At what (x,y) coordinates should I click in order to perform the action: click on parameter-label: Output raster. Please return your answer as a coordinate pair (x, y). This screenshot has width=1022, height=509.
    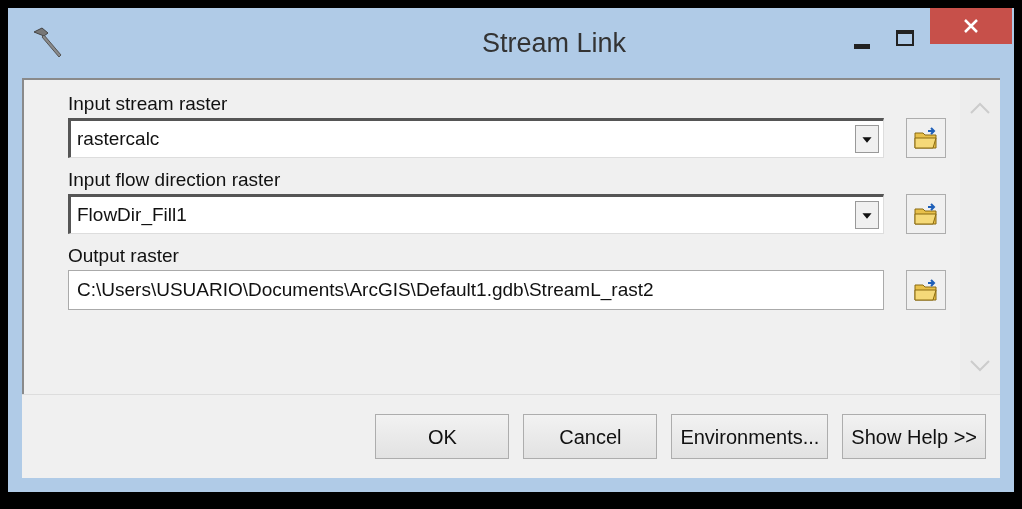
    Looking at the image, I should click on (124, 256).